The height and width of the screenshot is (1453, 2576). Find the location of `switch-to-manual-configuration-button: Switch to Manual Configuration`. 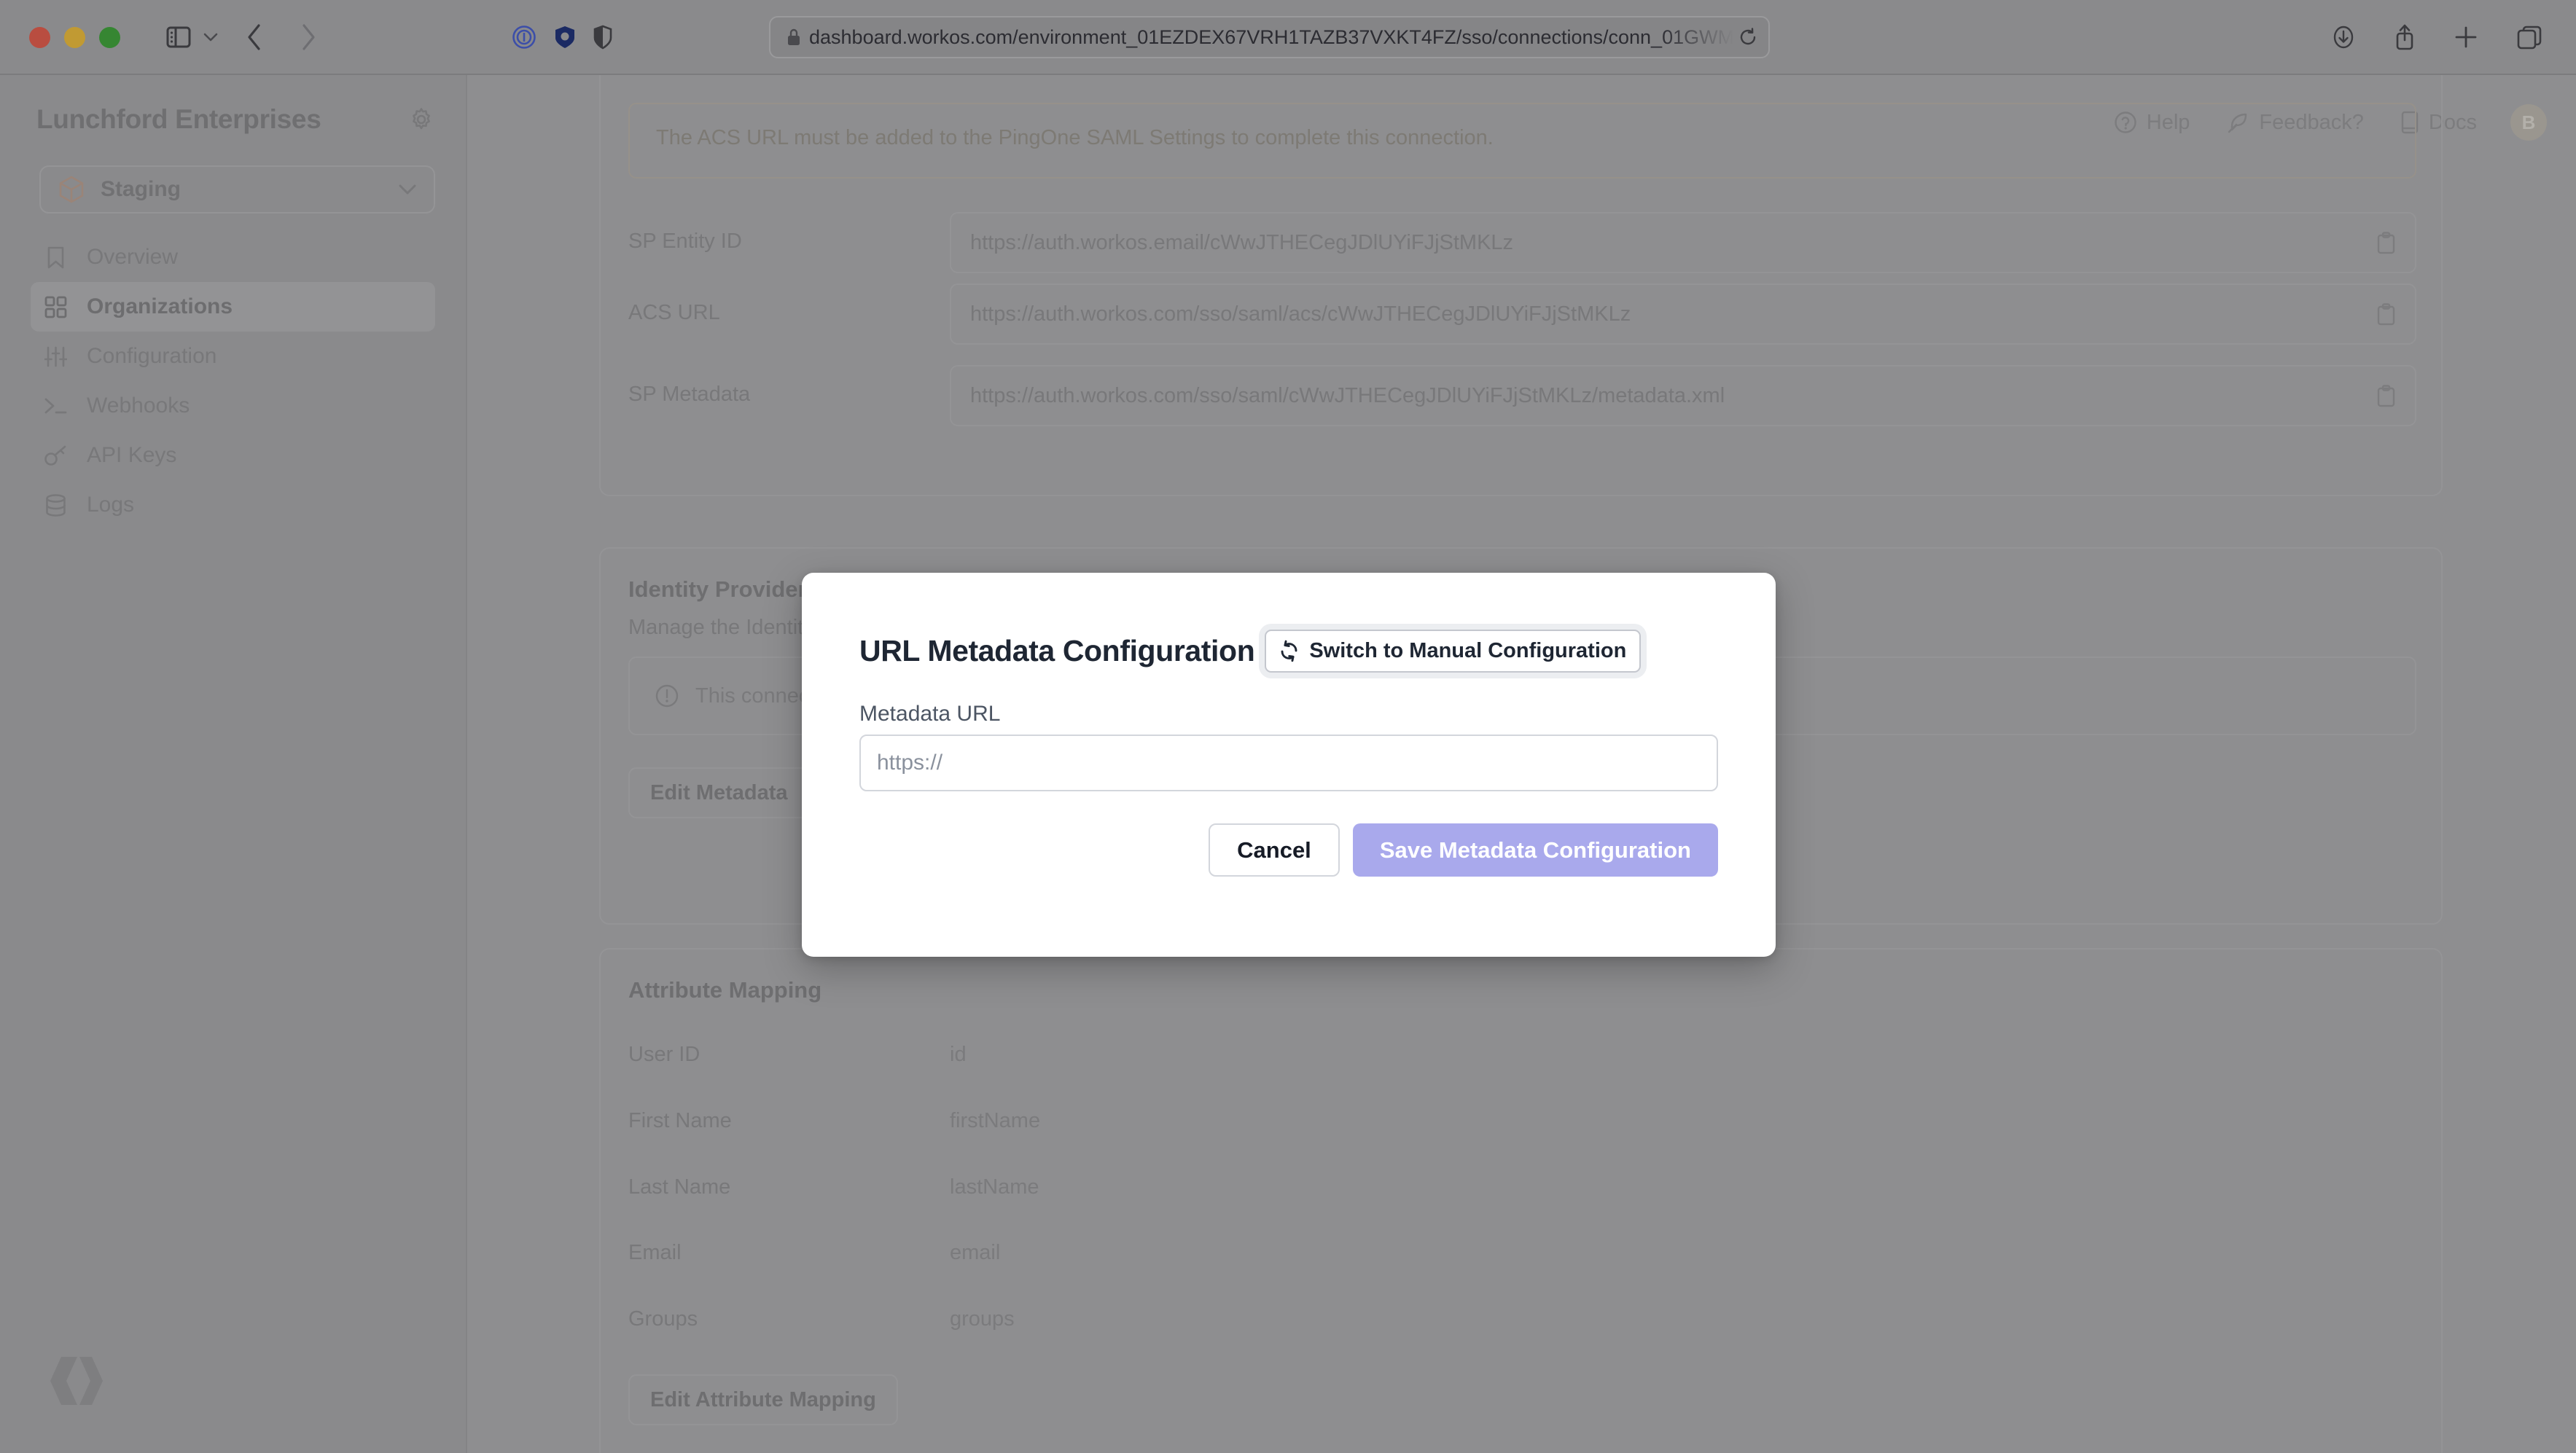

switch-to-manual-configuration-button: Switch to Manual Configuration is located at coordinates (1453, 651).